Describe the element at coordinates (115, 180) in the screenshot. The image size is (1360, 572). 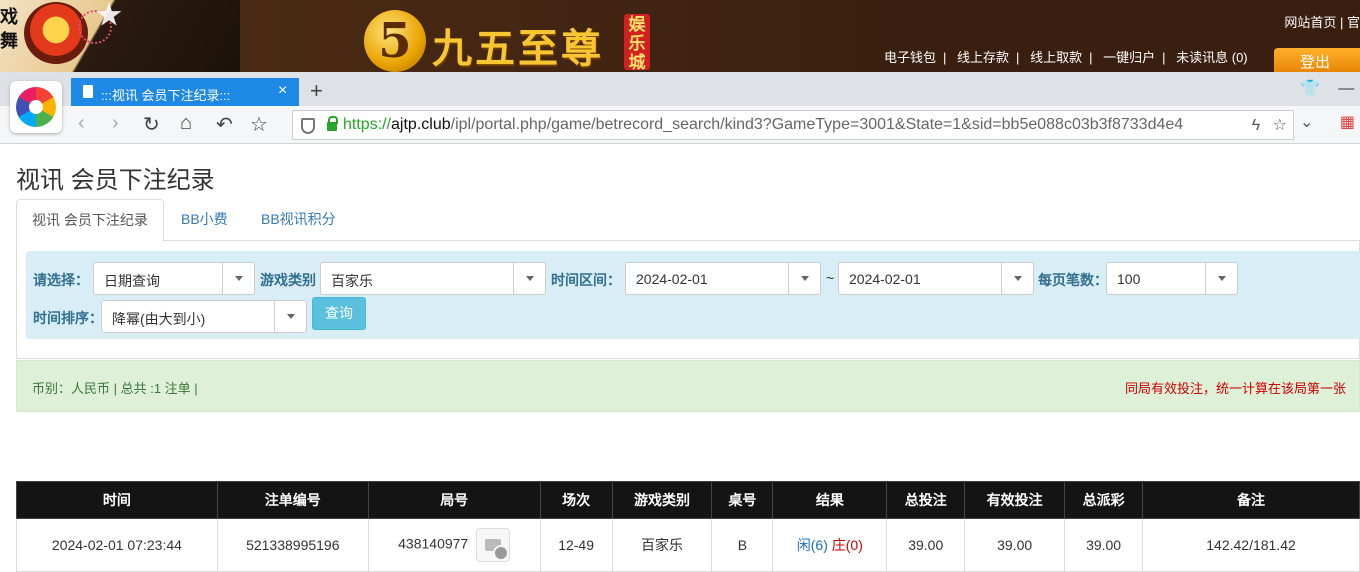
I see `page-title: 视讯 会员下注纪录` at that location.